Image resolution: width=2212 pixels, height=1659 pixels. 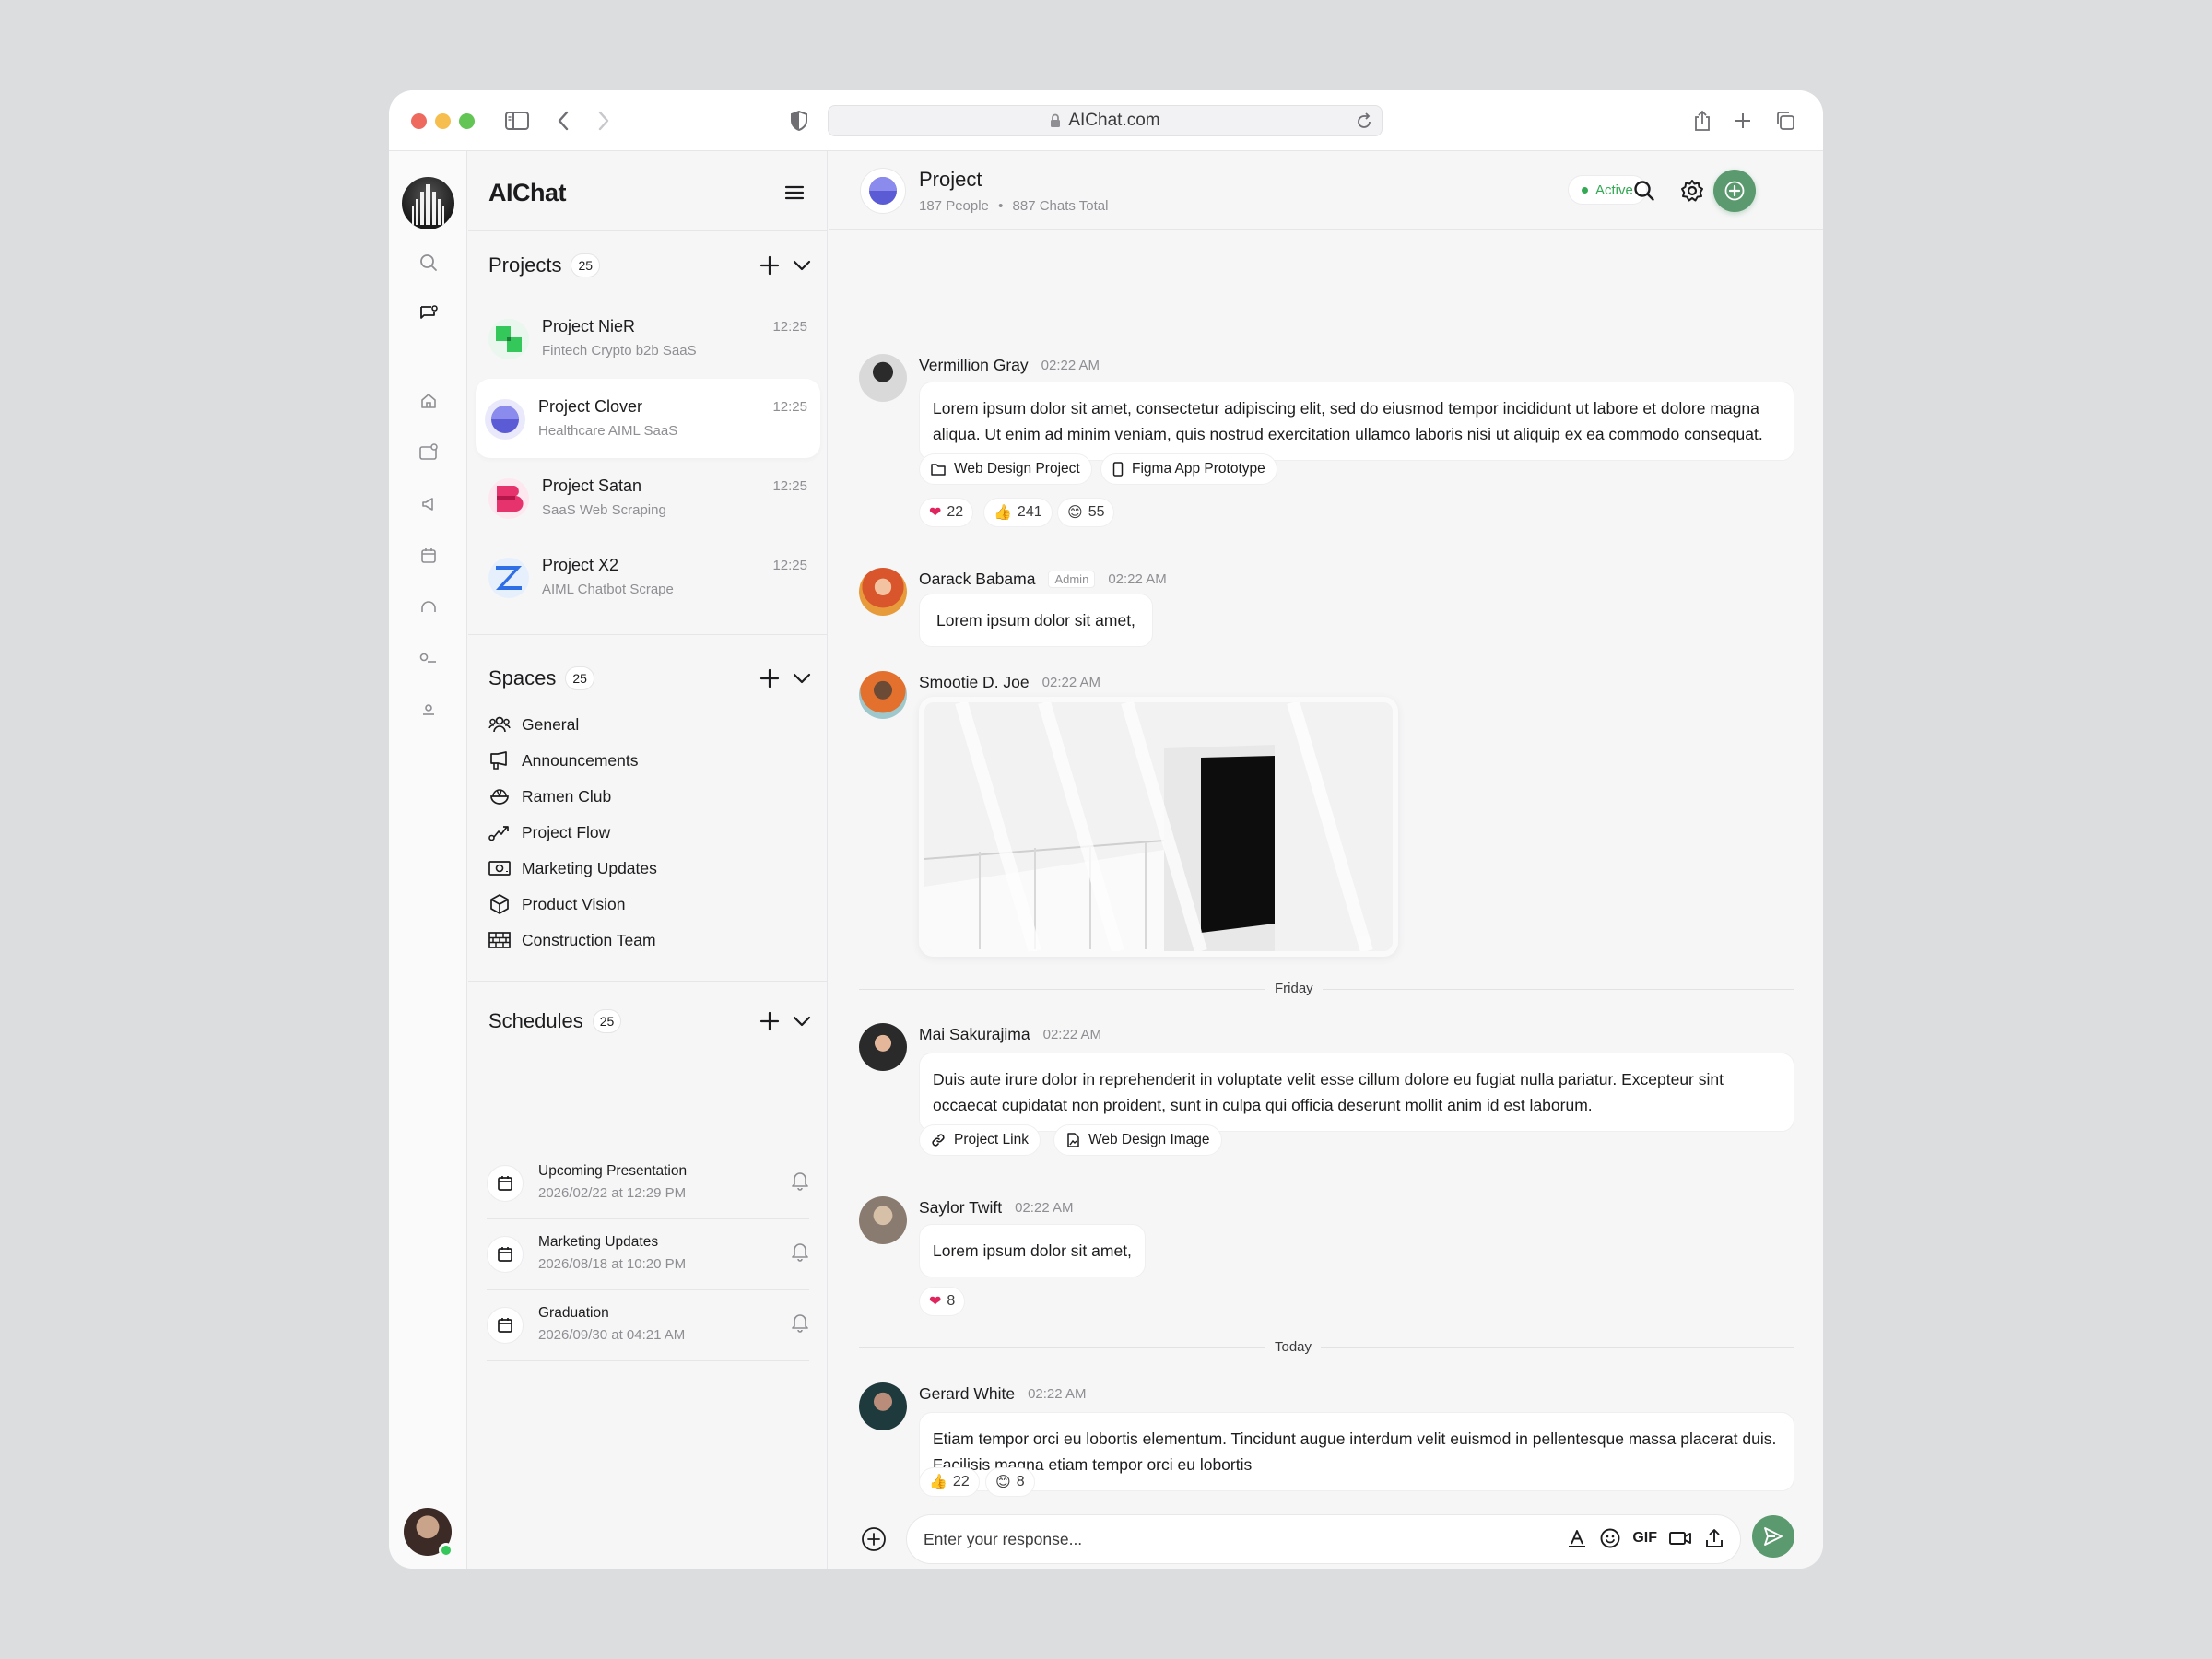 I want to click on project-time: 12:25, so click(x=789, y=327).